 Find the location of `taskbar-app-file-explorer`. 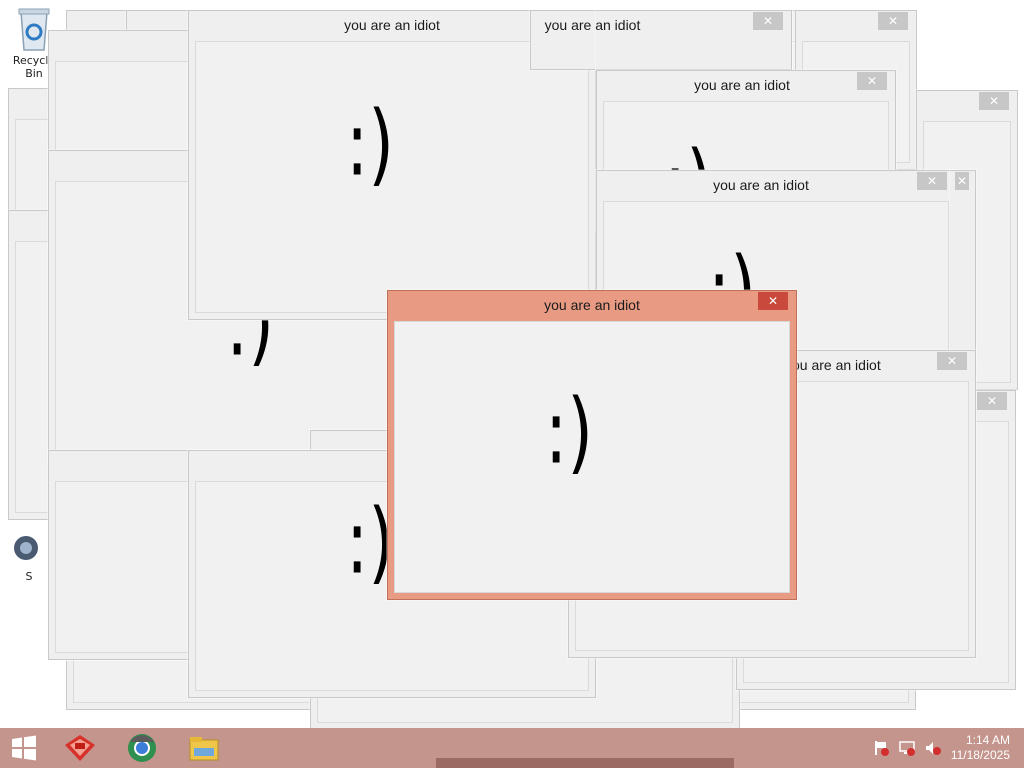

taskbar-app-file-explorer is located at coordinates (204, 748).